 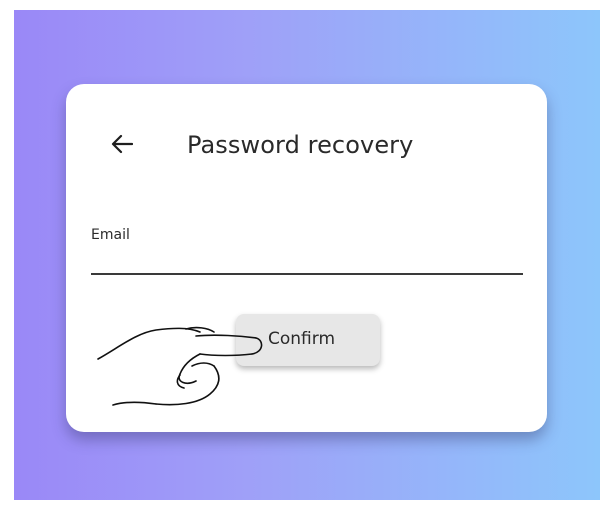 What do you see at coordinates (110, 235) in the screenshot?
I see `email-label: Email` at bounding box center [110, 235].